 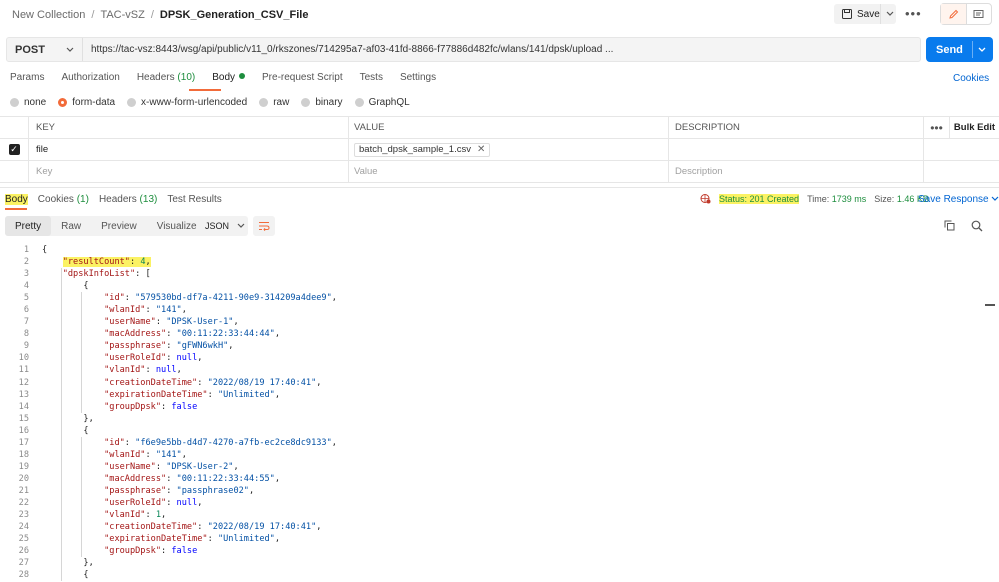 What do you see at coordinates (389, 102) in the screenshot?
I see `radio-label: GraphQL` at bounding box center [389, 102].